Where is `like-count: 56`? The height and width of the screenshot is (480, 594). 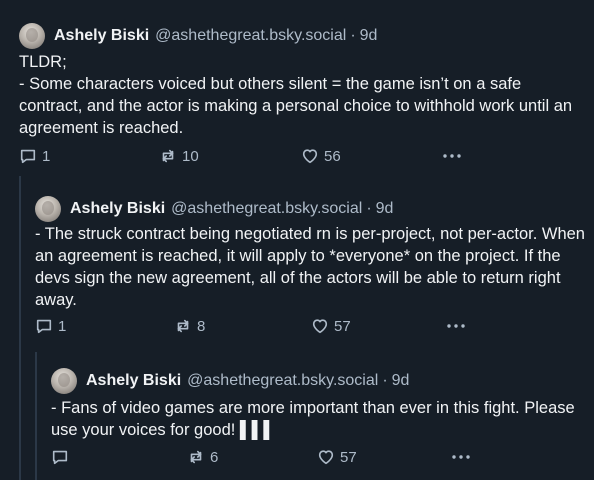
like-count: 56 is located at coordinates (332, 156).